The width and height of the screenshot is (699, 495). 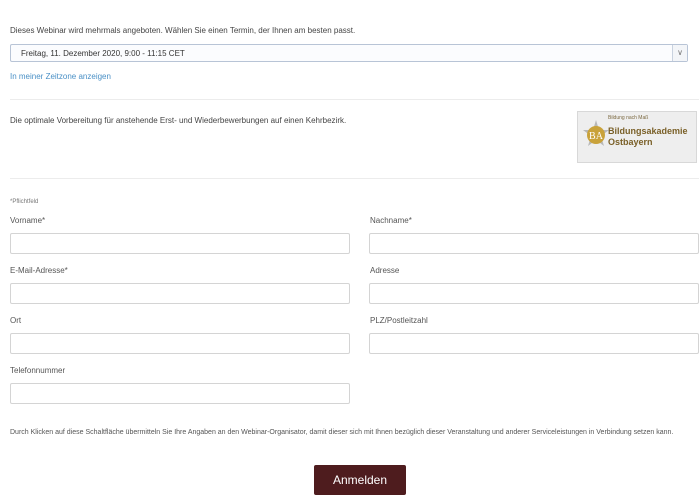 What do you see at coordinates (39, 270) in the screenshot?
I see `email-label: E-Mail-Adresse*` at bounding box center [39, 270].